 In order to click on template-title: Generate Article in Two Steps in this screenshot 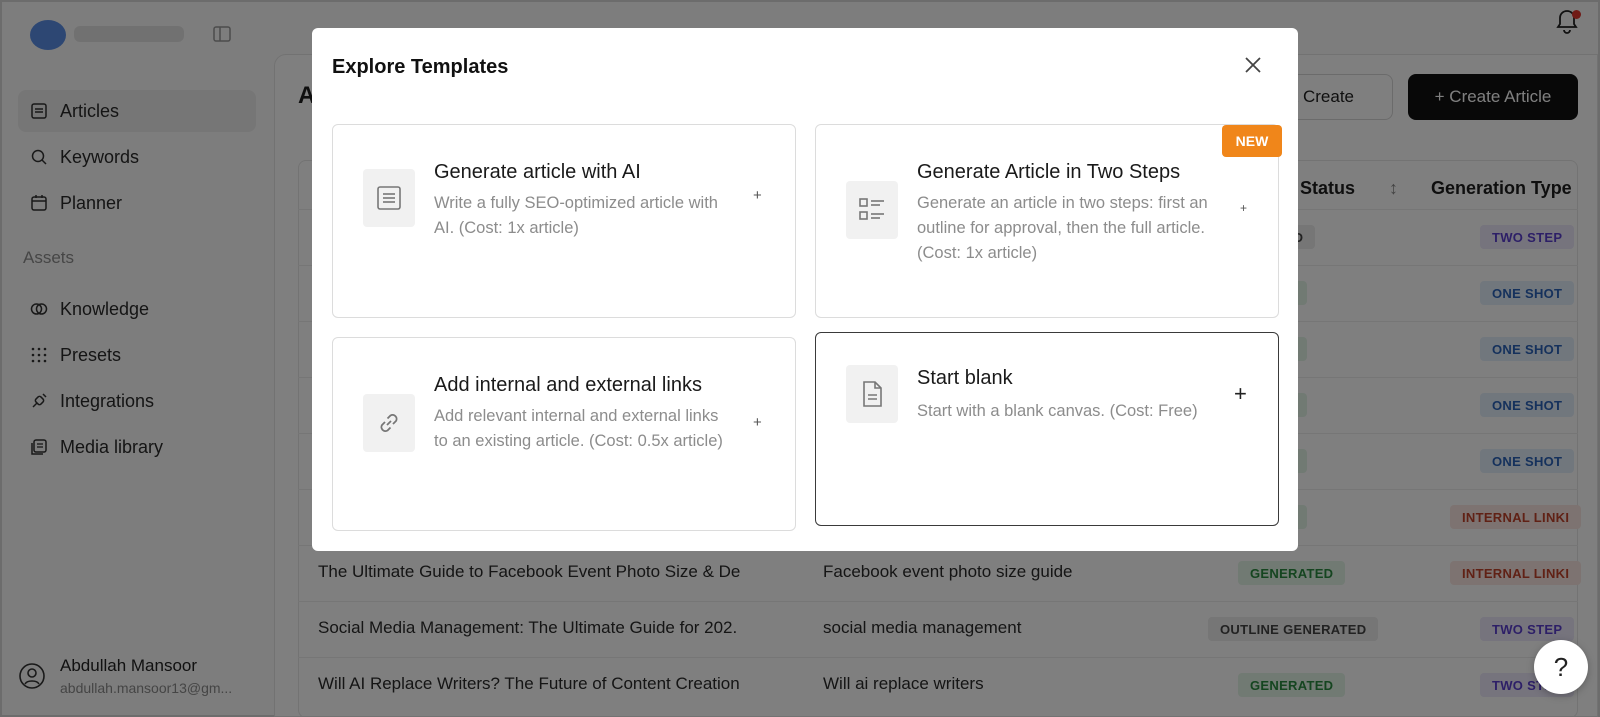, I will do `click(1049, 172)`.